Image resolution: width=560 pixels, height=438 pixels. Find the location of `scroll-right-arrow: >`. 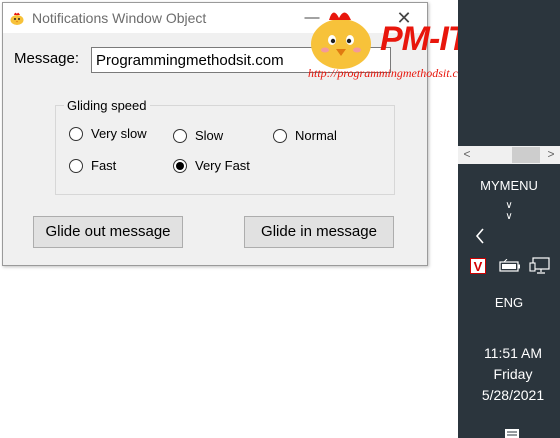

scroll-right-arrow: > is located at coordinates (551, 155).